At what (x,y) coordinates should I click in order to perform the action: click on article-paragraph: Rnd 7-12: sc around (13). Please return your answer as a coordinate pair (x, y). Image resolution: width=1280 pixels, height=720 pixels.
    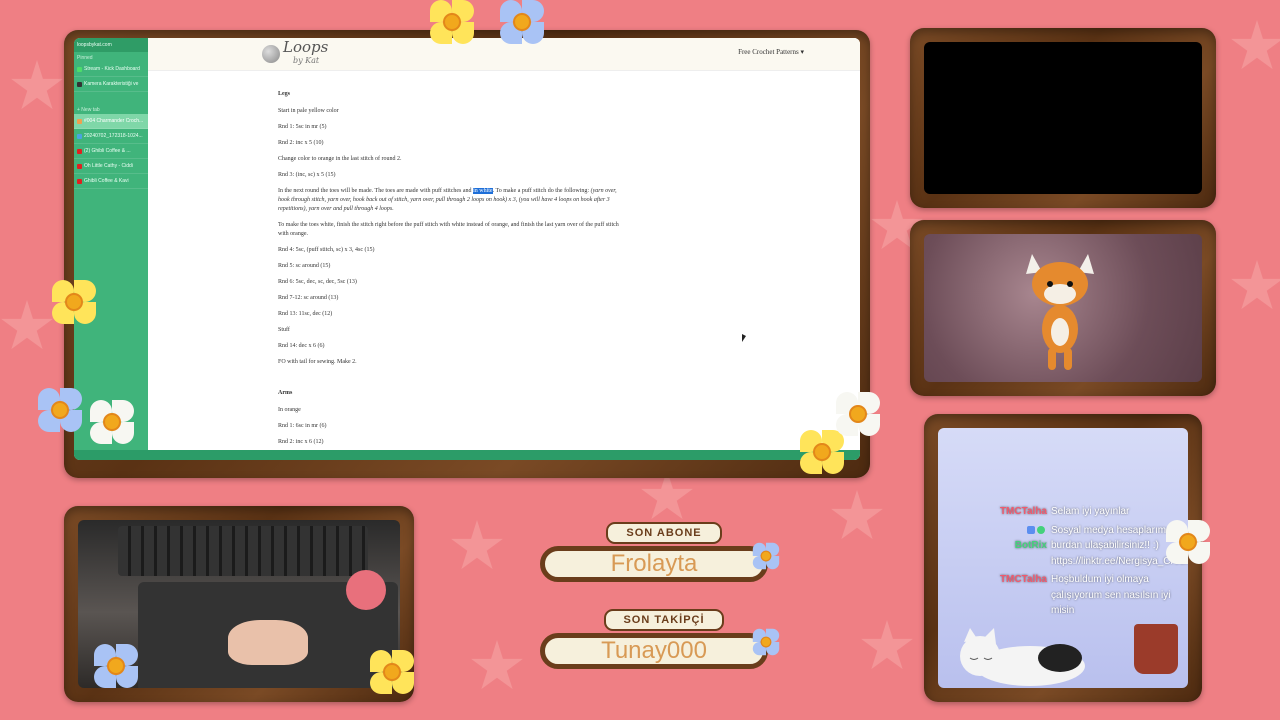
    Looking at the image, I should click on (308, 298).